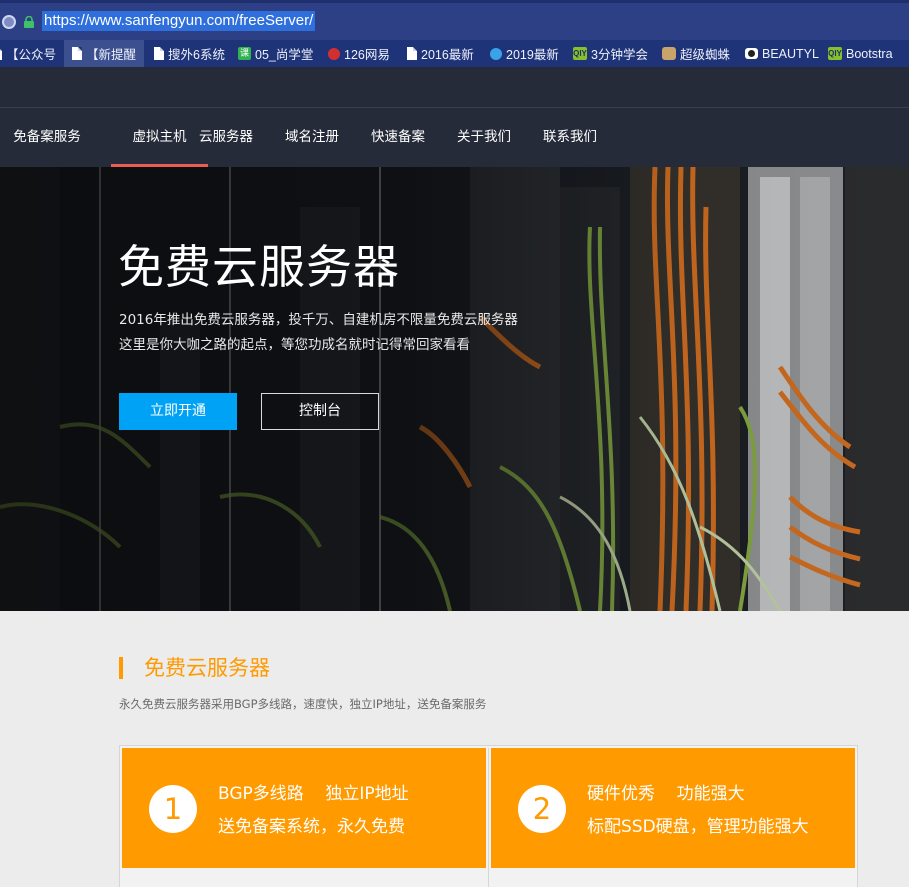 The width and height of the screenshot is (909, 887). What do you see at coordinates (334, 53) in the screenshot?
I see `netease-icon` at bounding box center [334, 53].